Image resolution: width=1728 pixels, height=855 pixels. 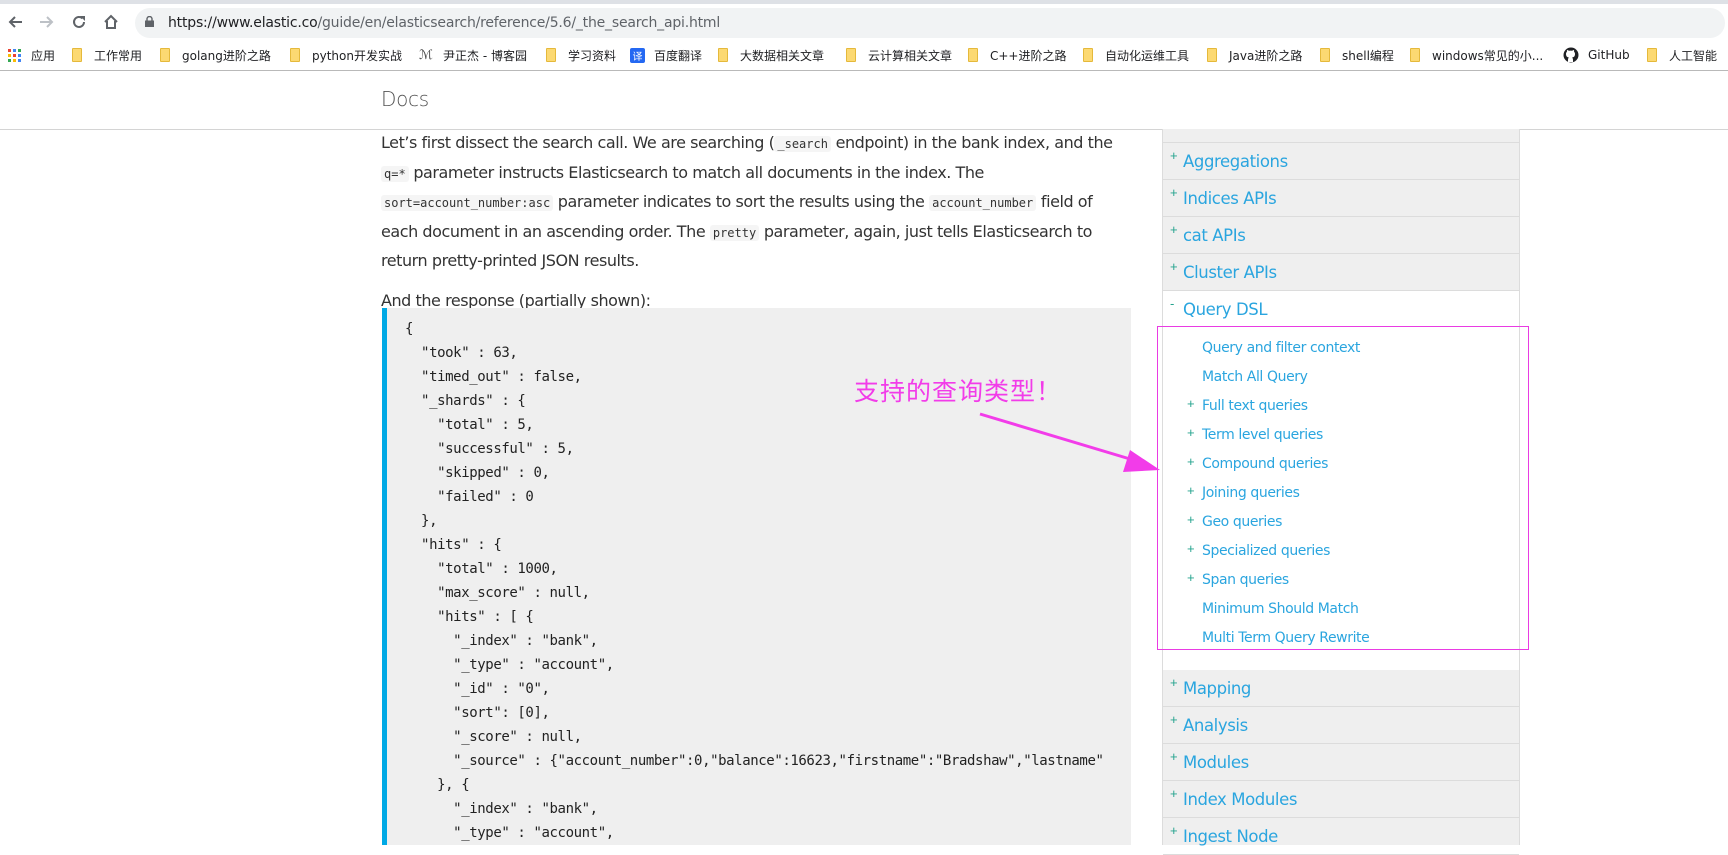 What do you see at coordinates (226, 55) in the screenshot?
I see `bookmark-label: golang进阶之路` at bounding box center [226, 55].